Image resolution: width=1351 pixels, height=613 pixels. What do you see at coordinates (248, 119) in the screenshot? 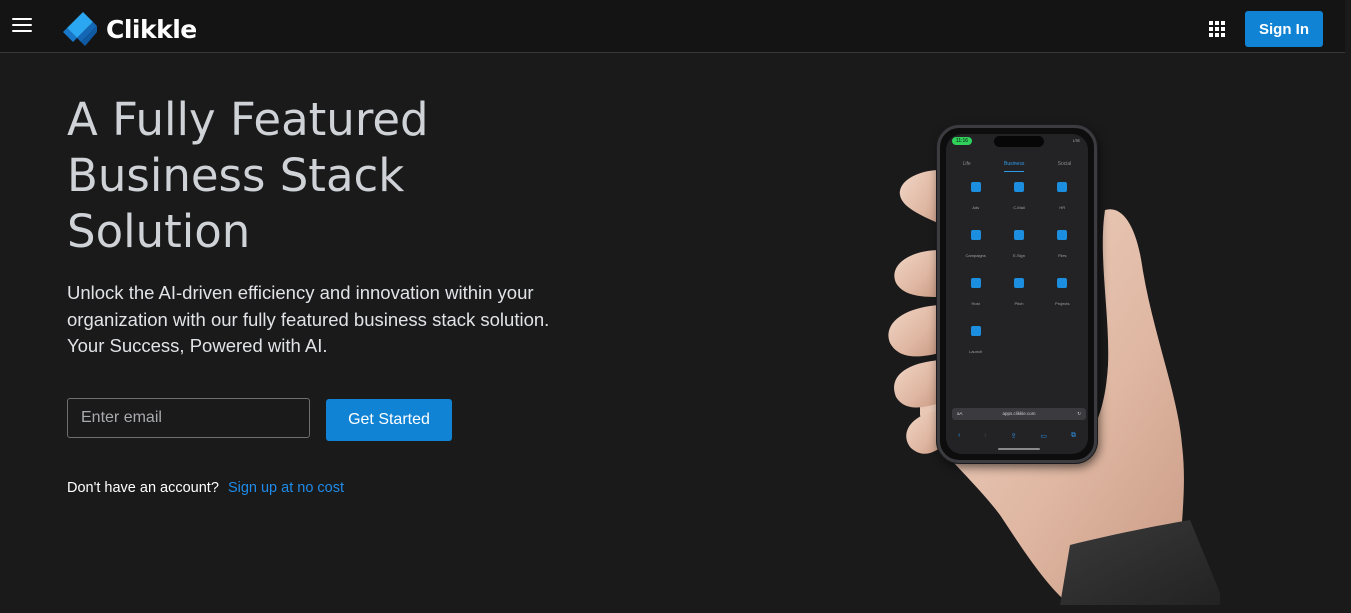
I see `hero-title-line: A Fully Featured` at bounding box center [248, 119].